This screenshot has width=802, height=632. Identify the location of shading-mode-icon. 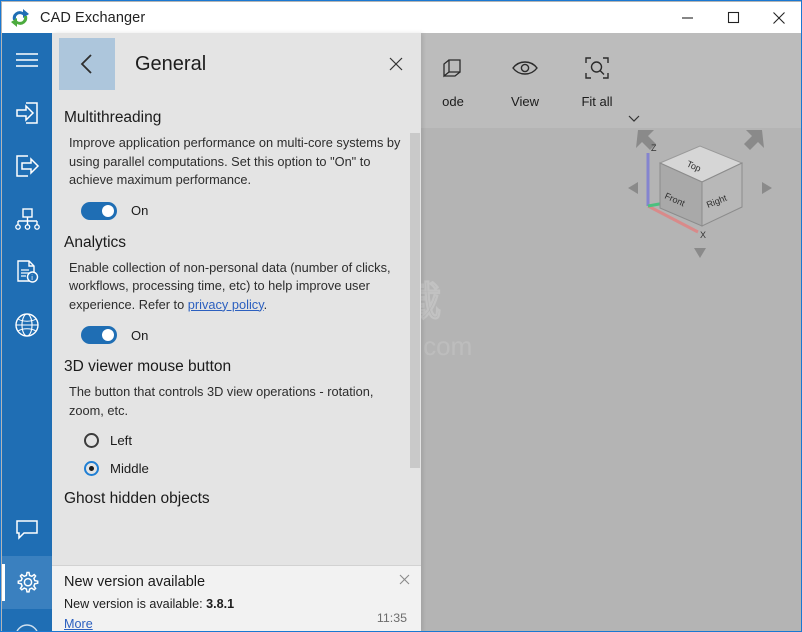
(452, 68).